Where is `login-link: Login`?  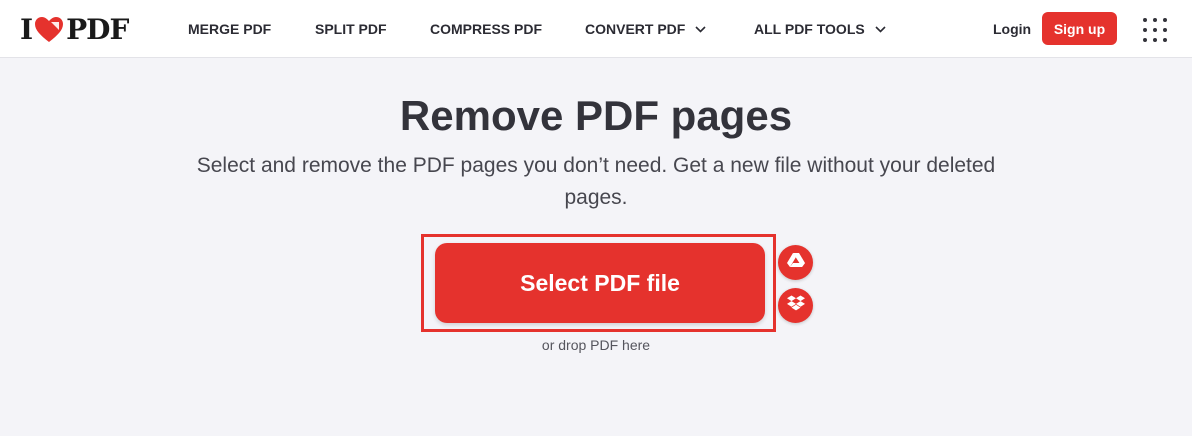
login-link: Login is located at coordinates (1012, 29).